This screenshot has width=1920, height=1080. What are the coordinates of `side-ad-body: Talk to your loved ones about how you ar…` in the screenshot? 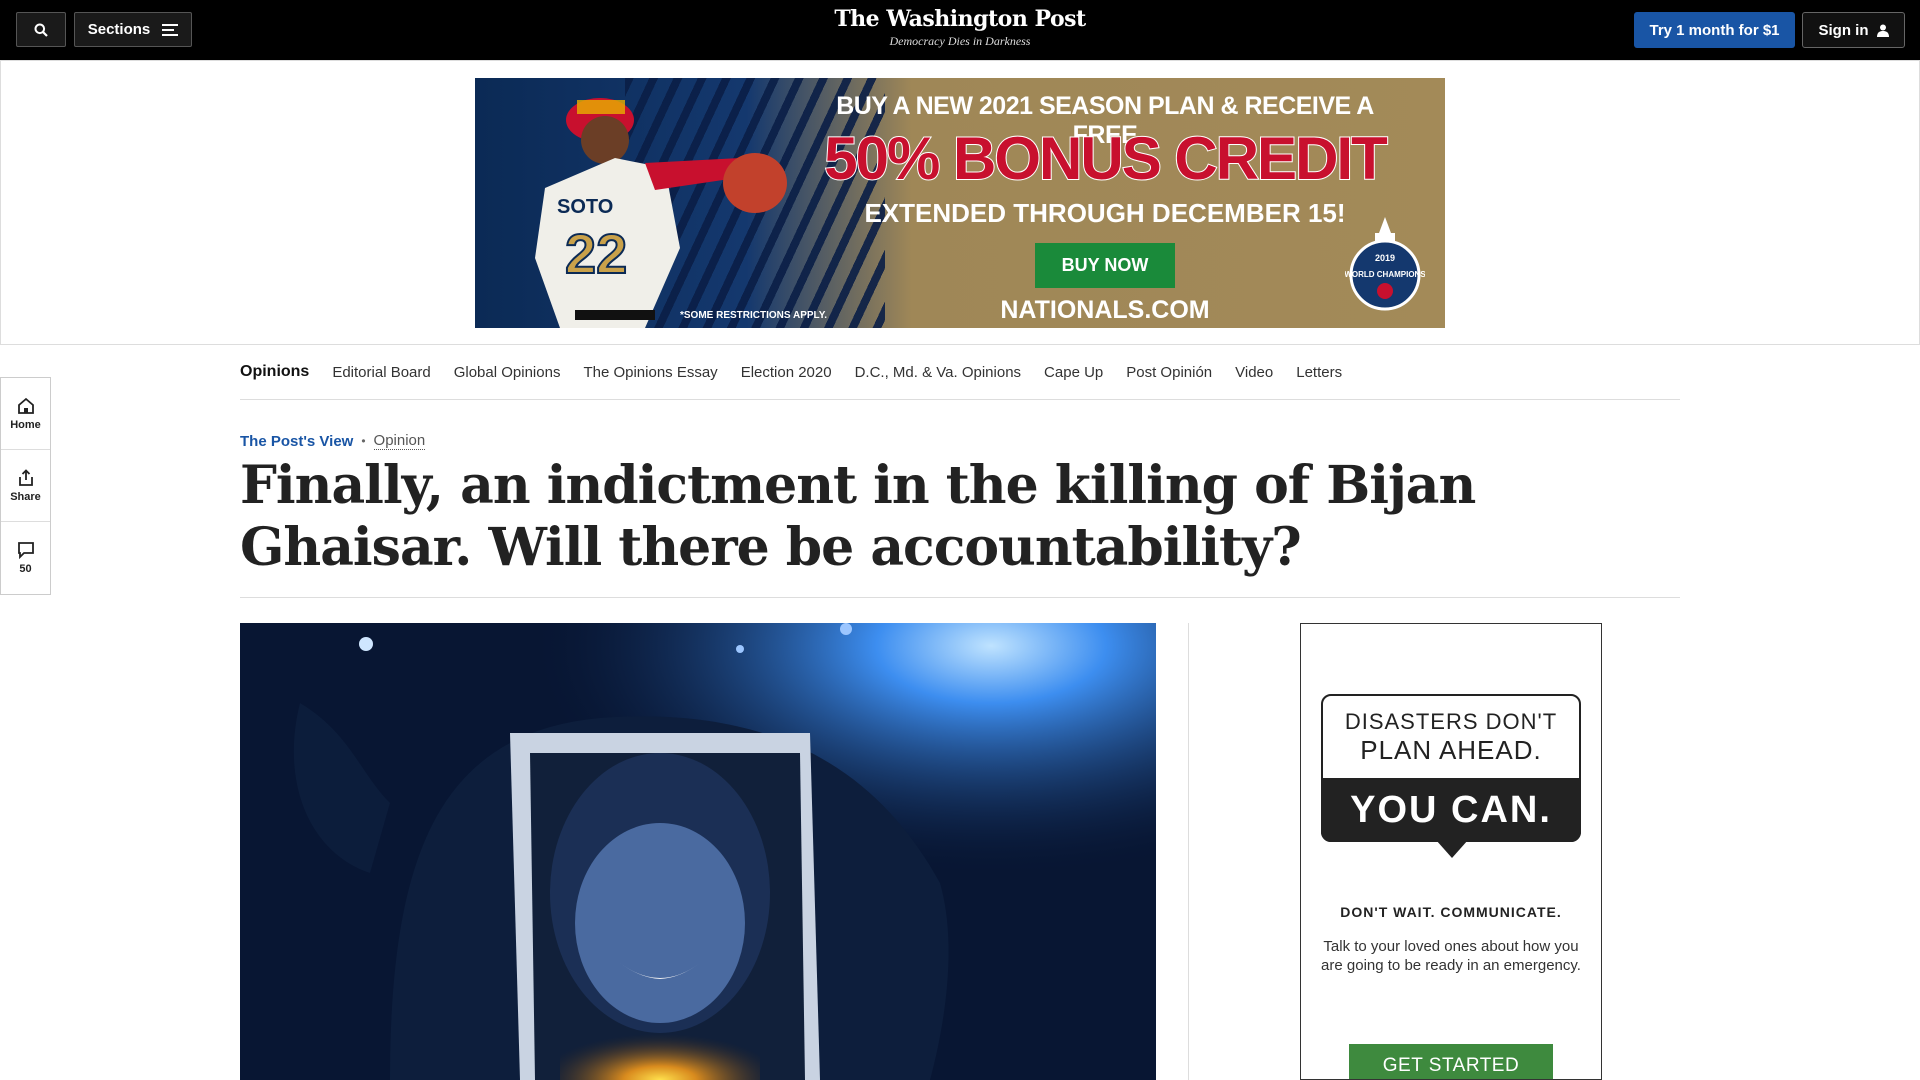 It's located at (1451, 956).